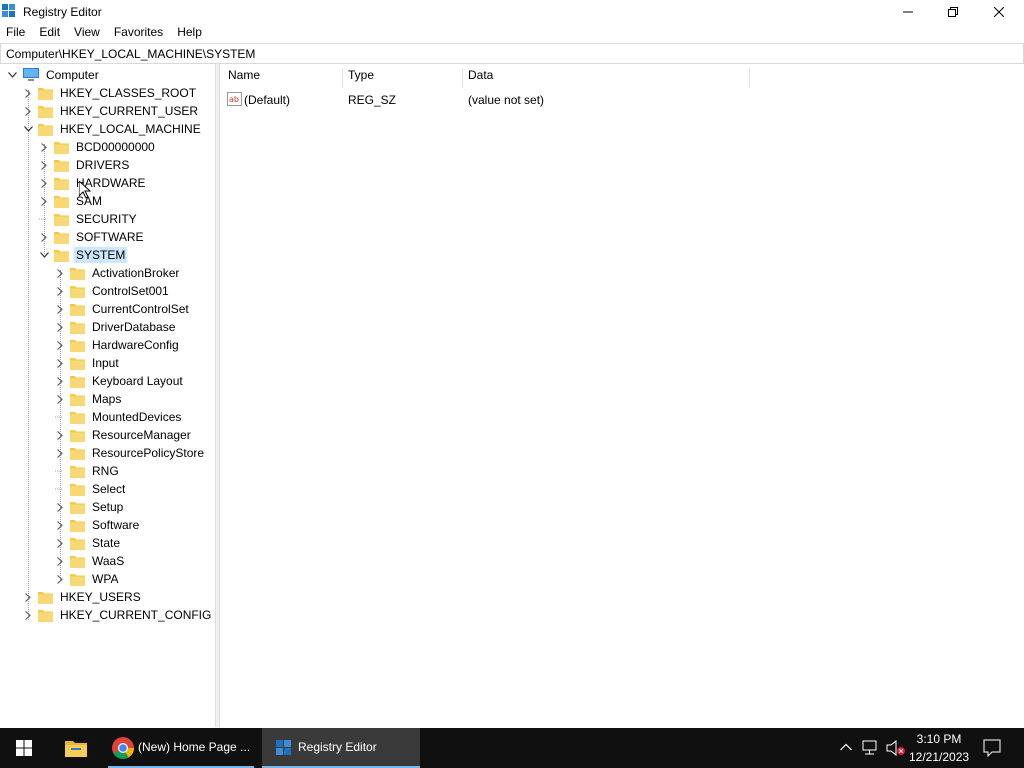 The width and height of the screenshot is (1024, 768). Describe the element at coordinates (90, 489) in the screenshot. I see `tree-item-select: Select` at that location.